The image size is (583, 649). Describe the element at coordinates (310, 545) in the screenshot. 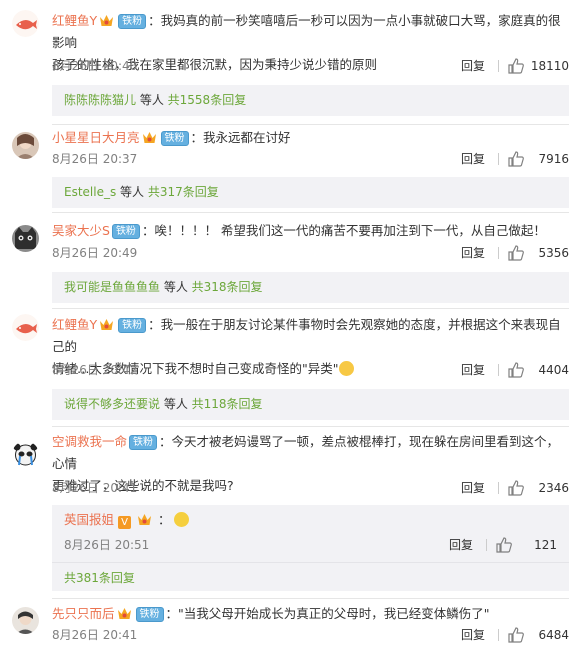

I see `nested-reply-meta: 8月26日 20:51 回复 121` at that location.